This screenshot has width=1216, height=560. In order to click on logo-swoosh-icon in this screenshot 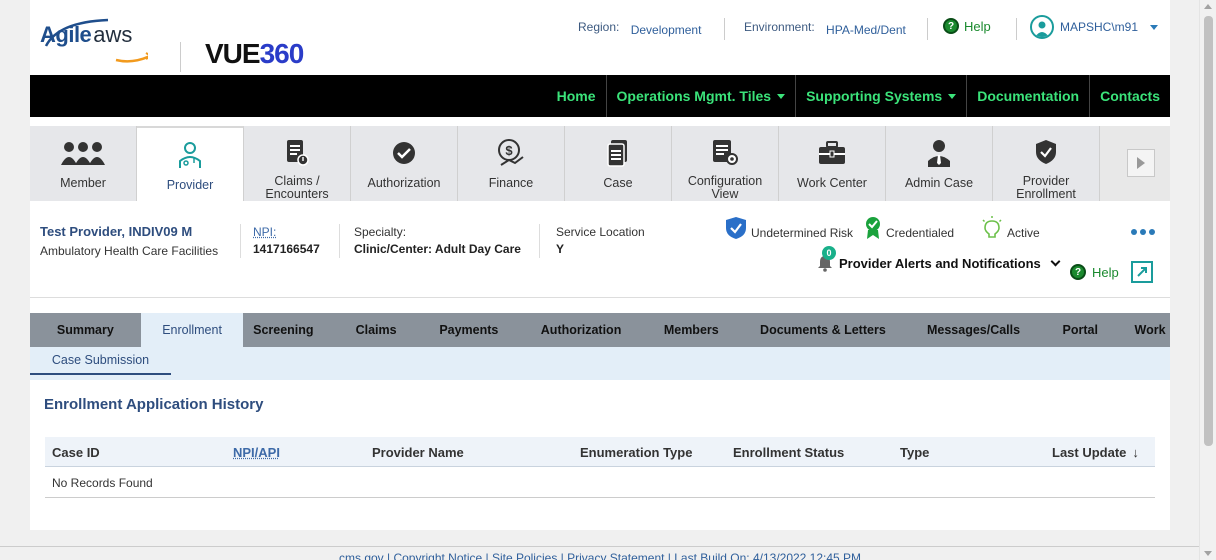, I will do `click(96, 40)`.